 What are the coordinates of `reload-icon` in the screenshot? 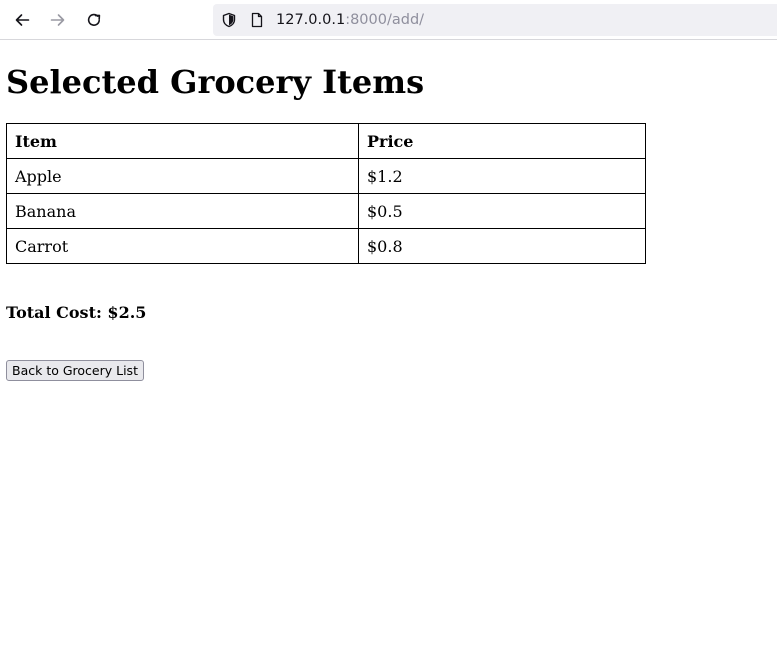 It's located at (94, 19).